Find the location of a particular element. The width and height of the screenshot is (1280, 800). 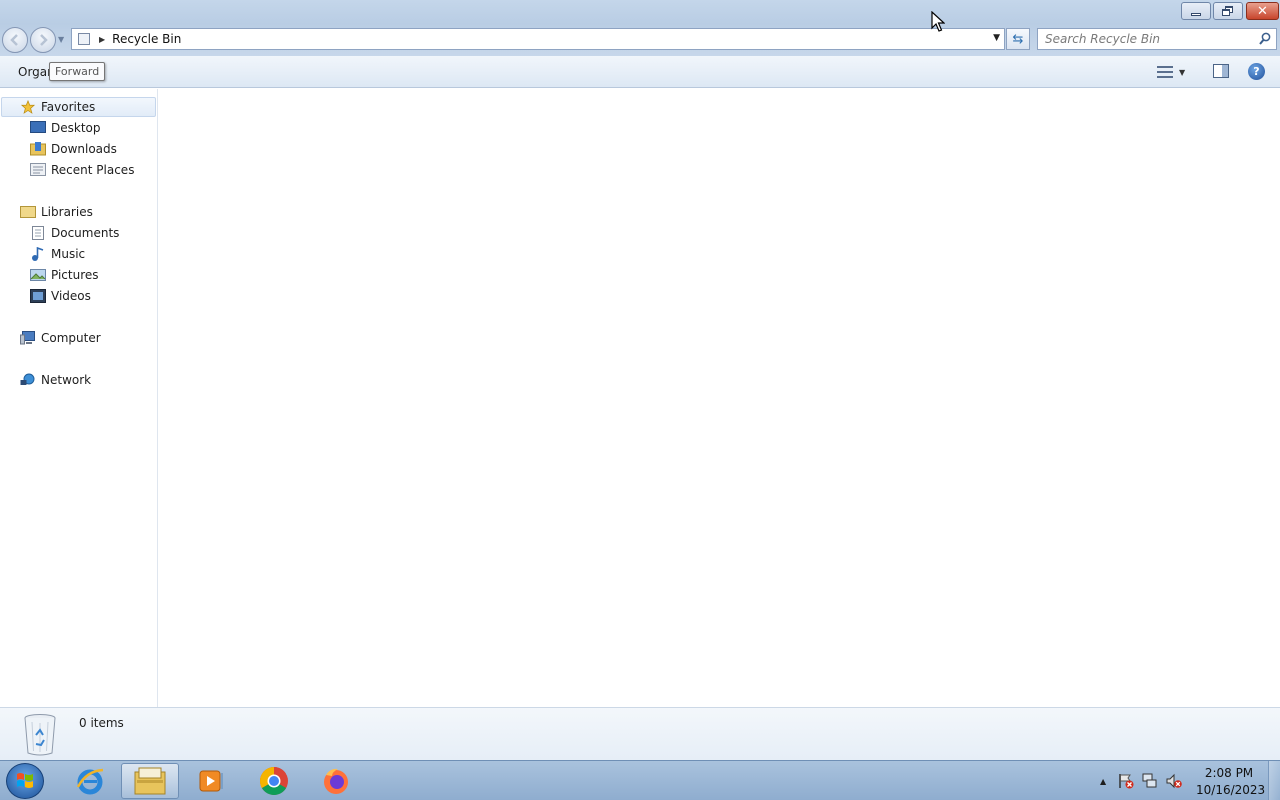

internet-explorer-icon is located at coordinates (90, 781).